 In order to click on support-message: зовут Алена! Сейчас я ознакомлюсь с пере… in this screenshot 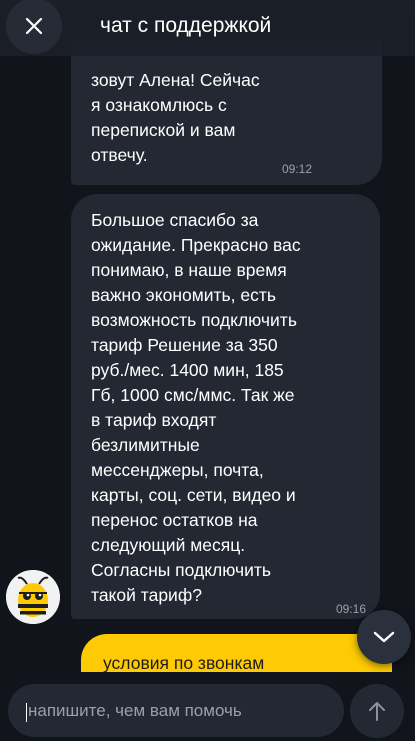, I will do `click(226, 112)`.